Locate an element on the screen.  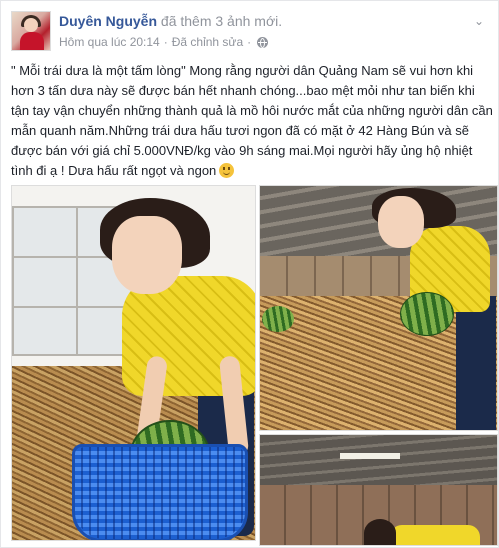
globe-icon is located at coordinates (263, 42).